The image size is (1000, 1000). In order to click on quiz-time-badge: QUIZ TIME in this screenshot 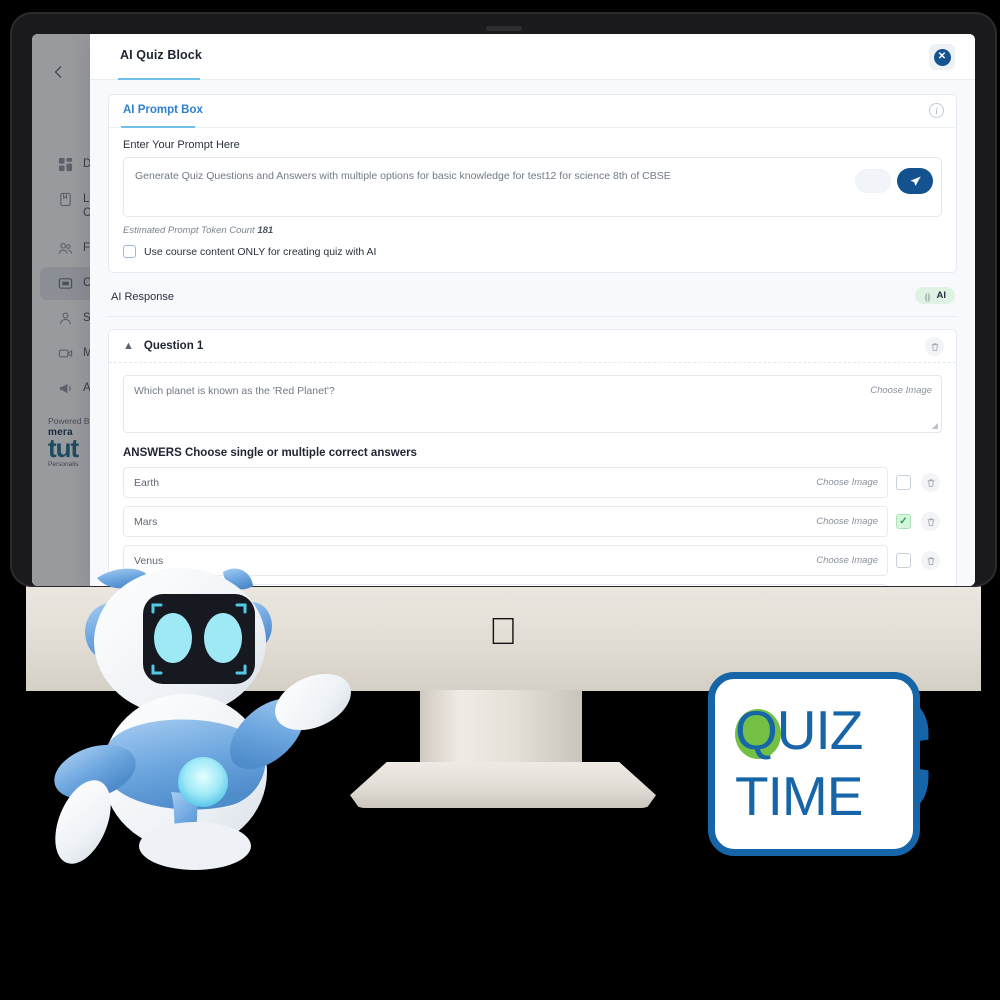, I will do `click(828, 767)`.